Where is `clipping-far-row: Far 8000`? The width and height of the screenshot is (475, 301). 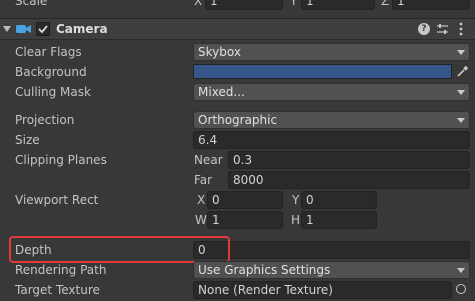 clipping-far-row: Far 8000 is located at coordinates (237, 181).